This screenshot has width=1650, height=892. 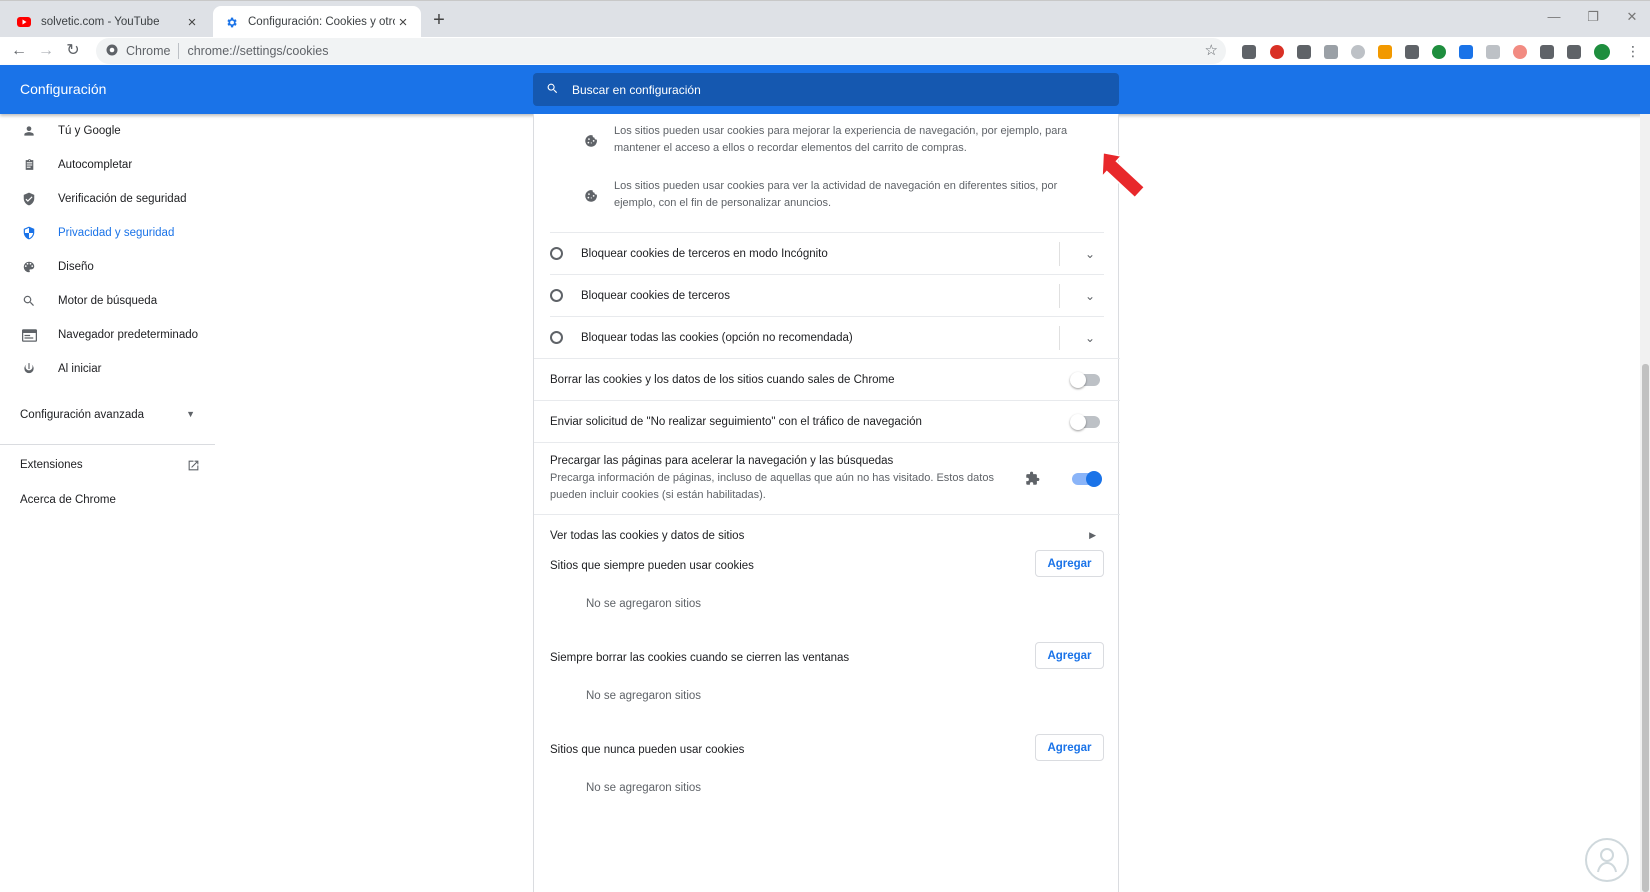 What do you see at coordinates (107, 444) in the screenshot?
I see `sidebar-divider` at bounding box center [107, 444].